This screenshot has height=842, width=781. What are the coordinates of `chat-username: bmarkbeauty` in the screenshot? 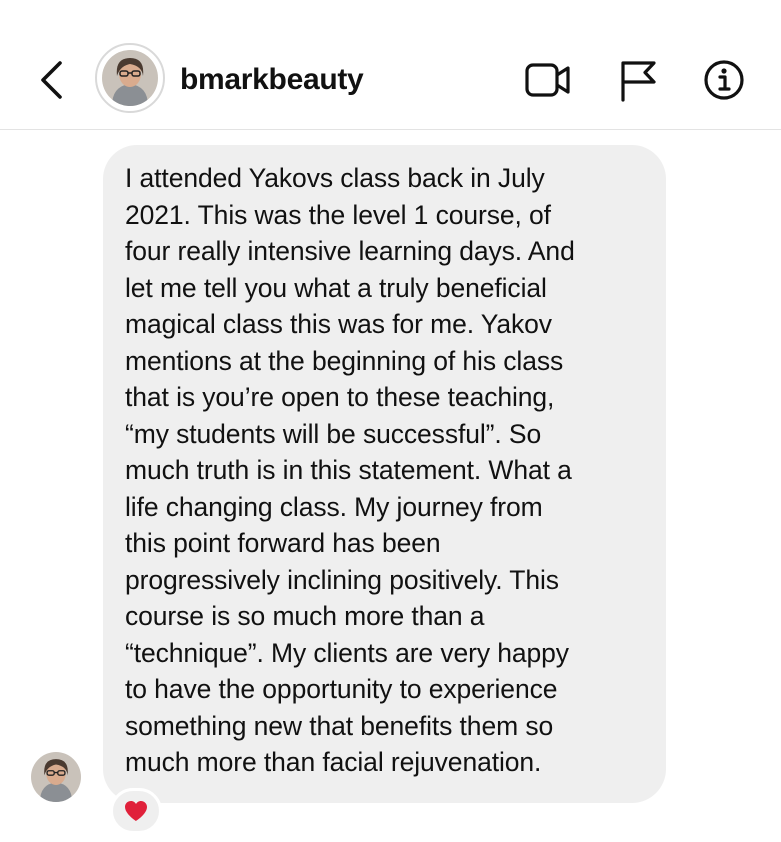 It's located at (272, 80).